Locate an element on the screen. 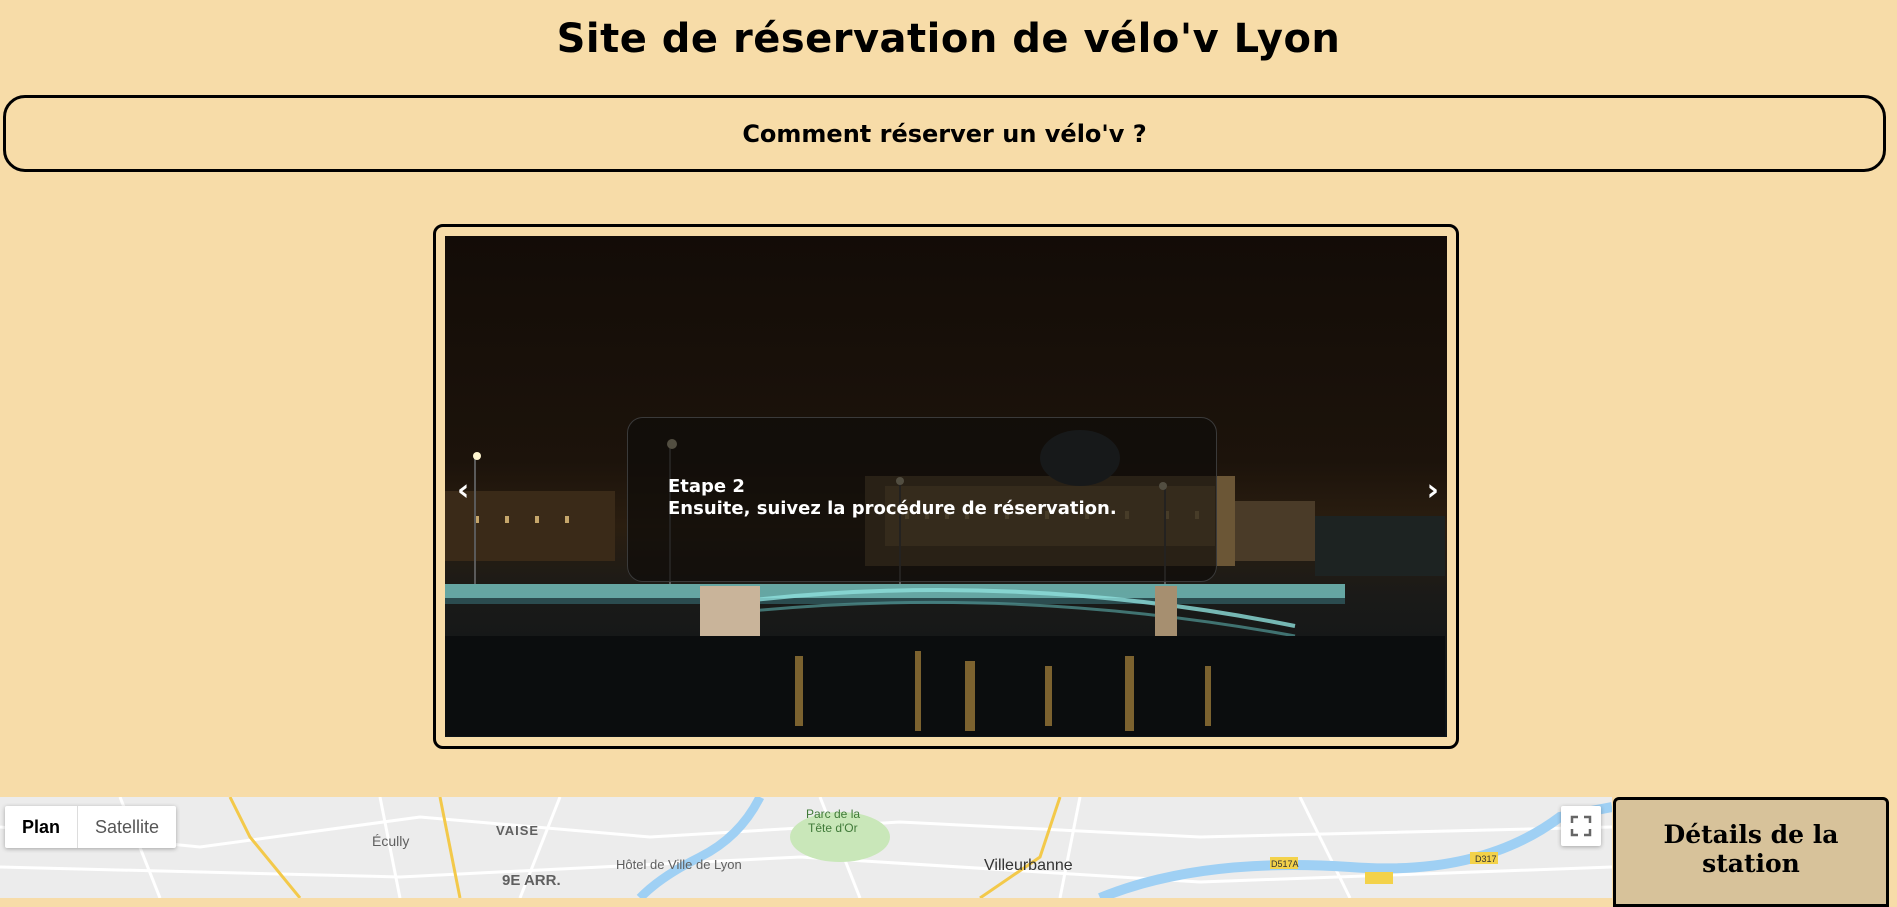  map-label-ecully: Écully is located at coordinates (391, 841).